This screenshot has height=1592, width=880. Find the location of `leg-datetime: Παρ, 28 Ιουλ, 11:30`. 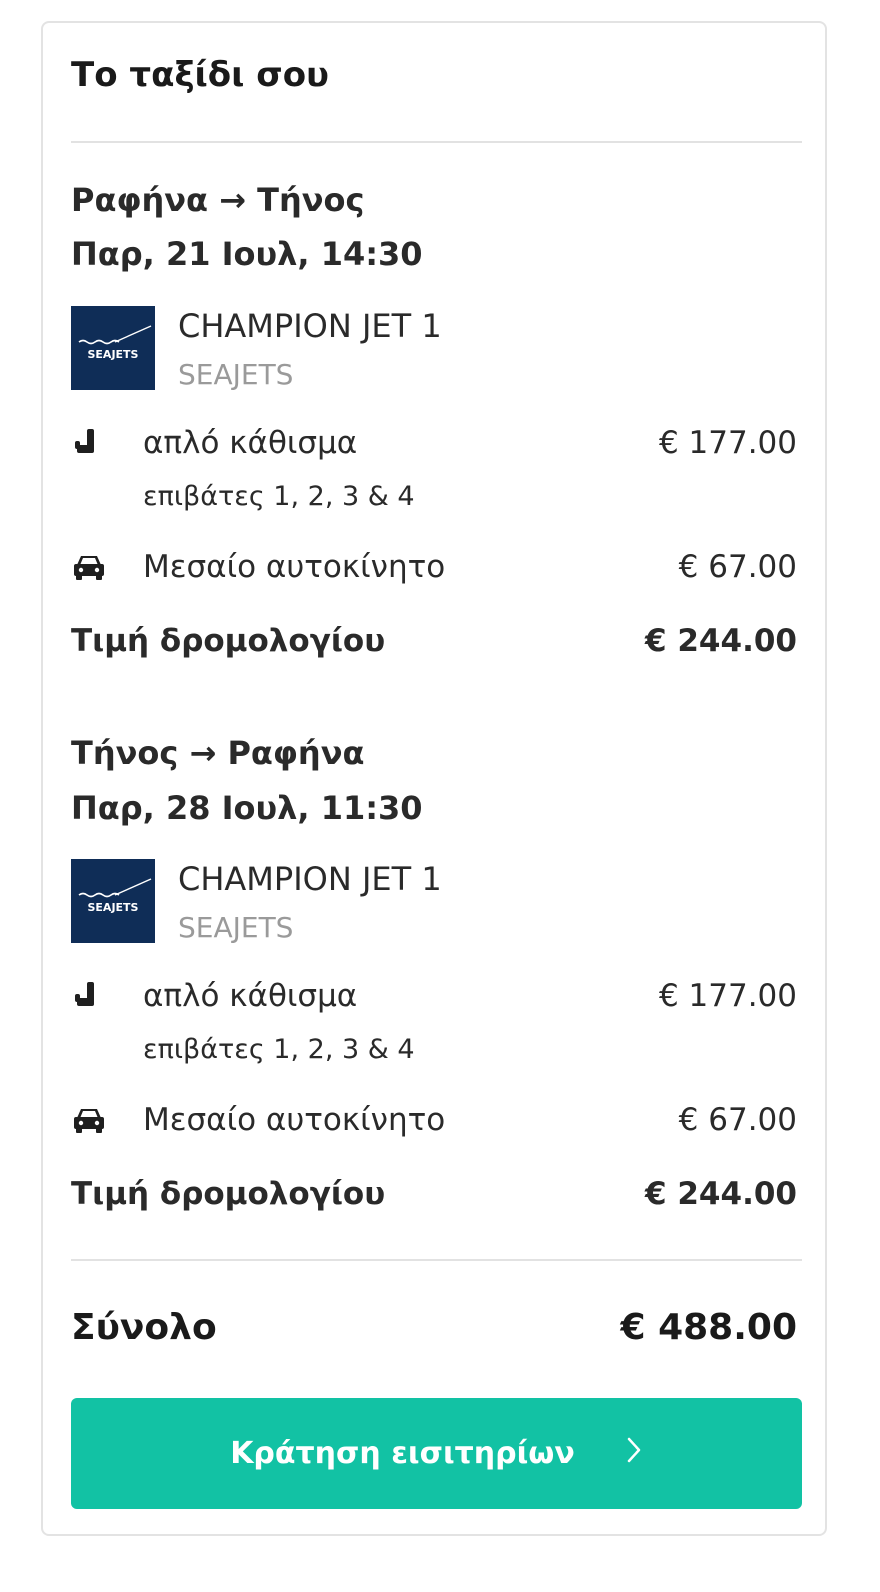

leg-datetime: Παρ, 28 Ιουλ, 11:30 is located at coordinates (247, 808).